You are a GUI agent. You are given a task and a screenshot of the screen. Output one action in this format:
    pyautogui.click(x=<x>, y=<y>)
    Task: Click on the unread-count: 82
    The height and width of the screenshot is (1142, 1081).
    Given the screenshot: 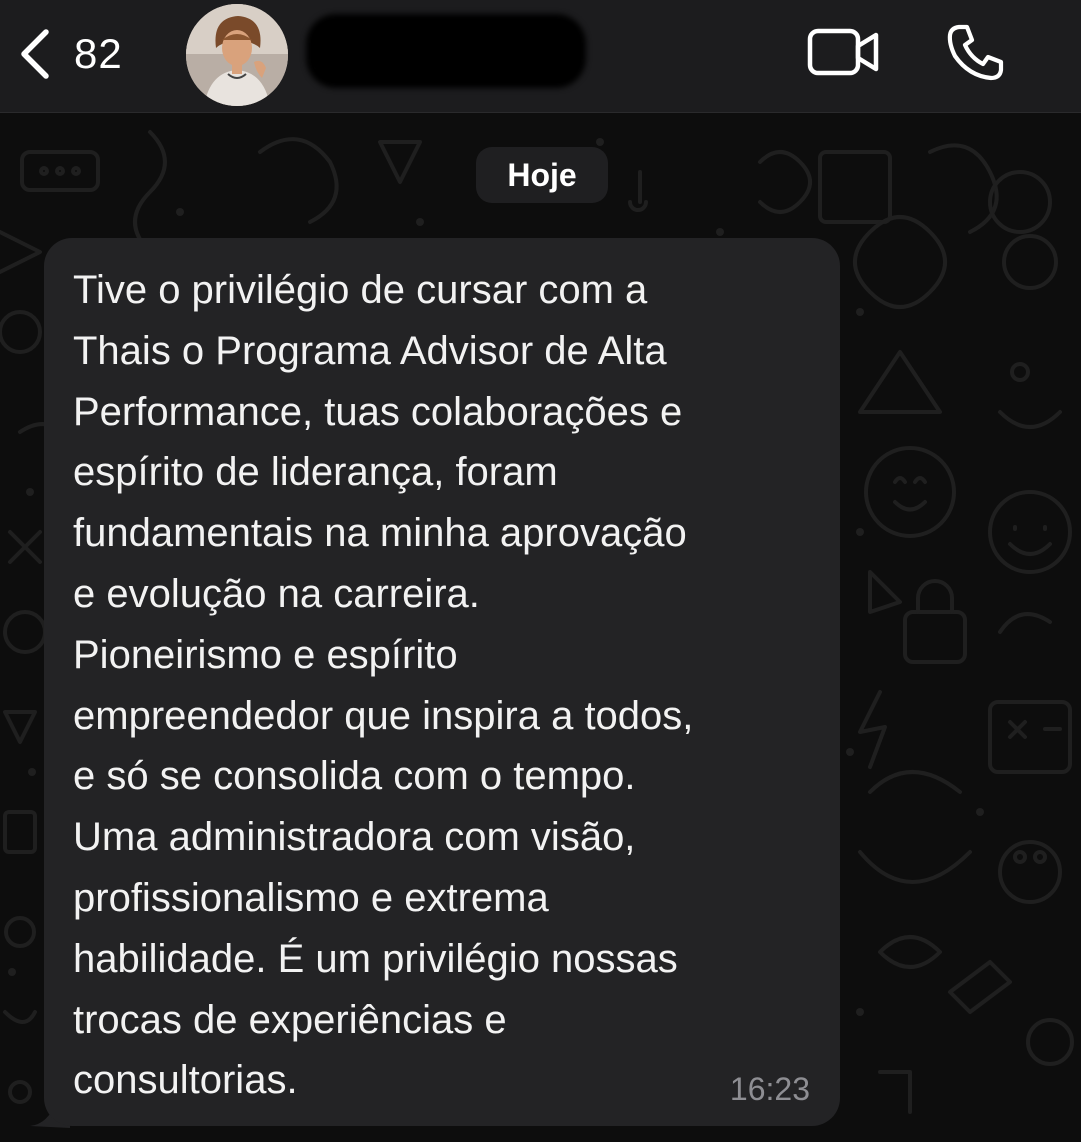 What is the action you would take?
    pyautogui.click(x=98, y=53)
    